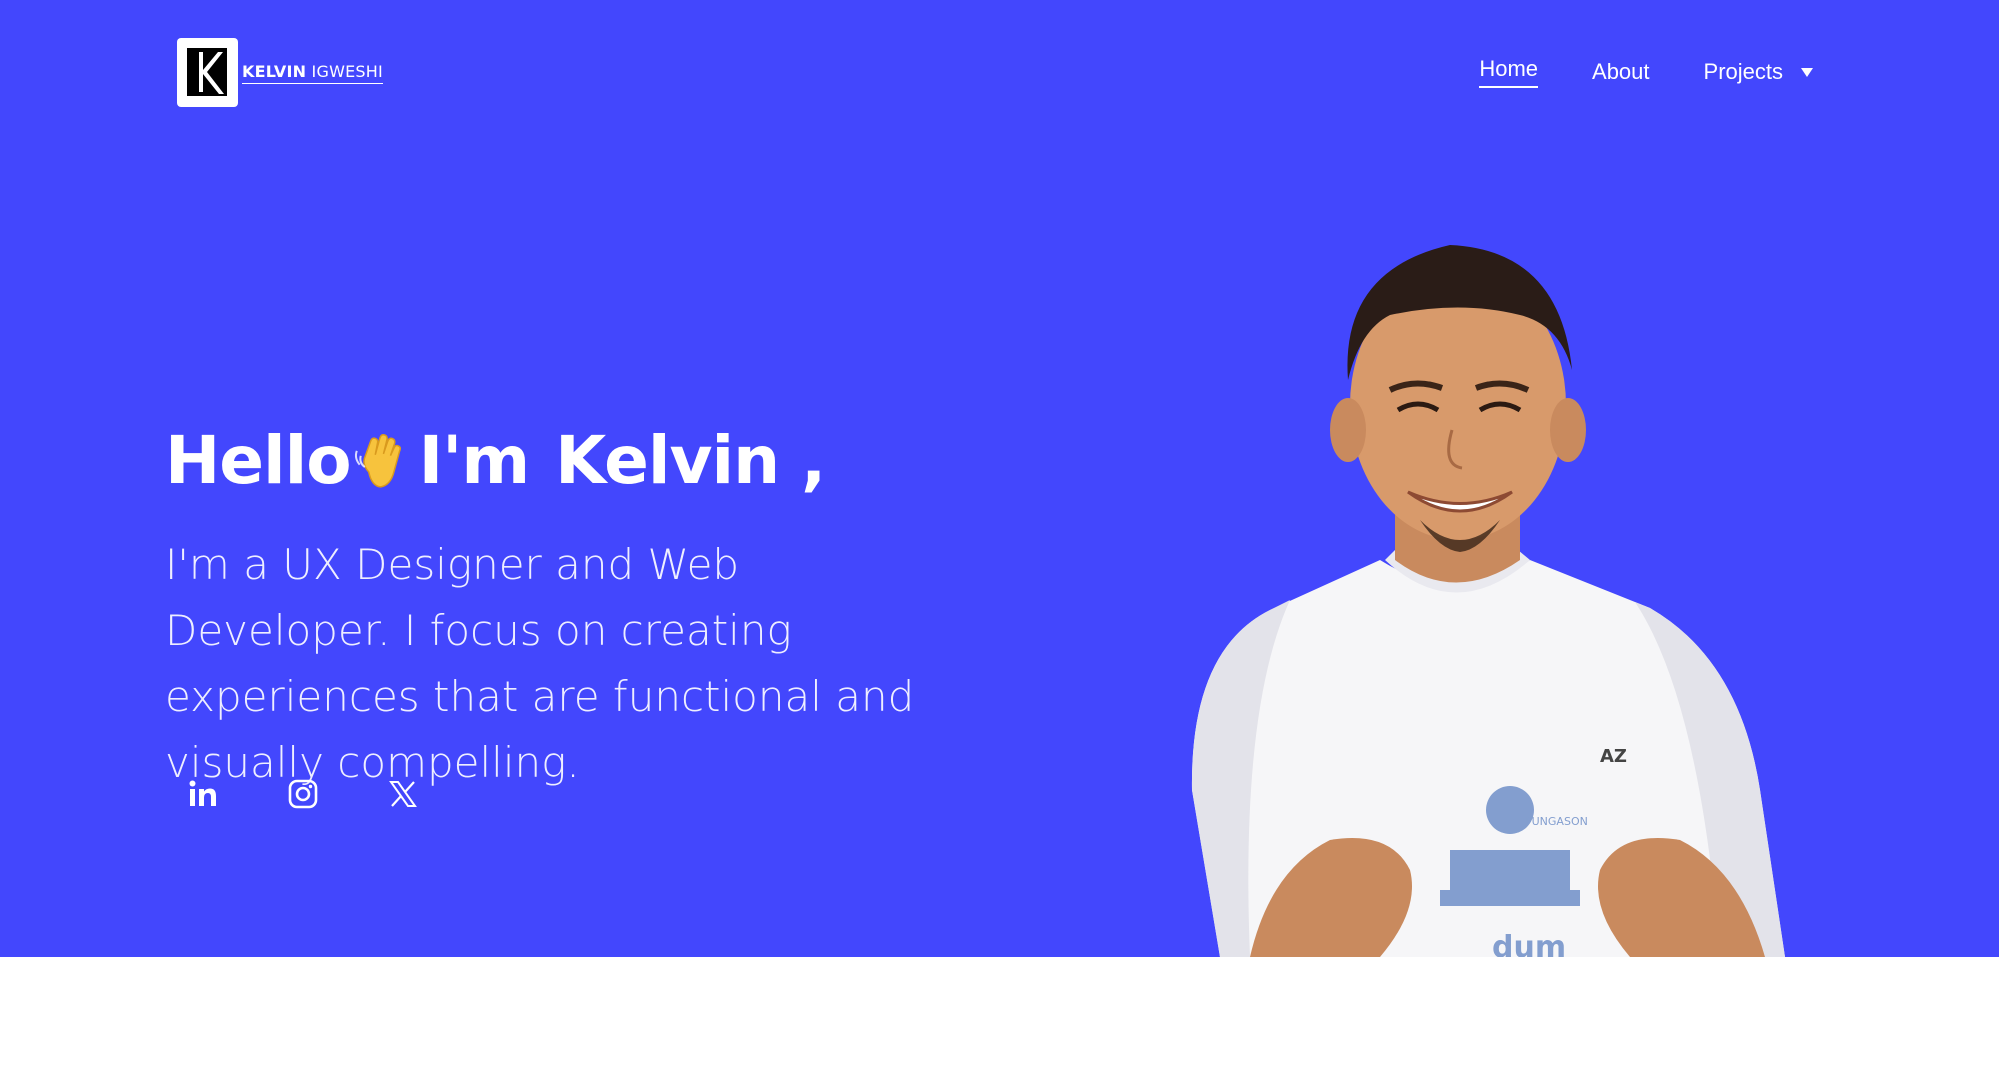 This screenshot has height=1068, width=1999. I want to click on logo-first-name: KELVIN, so click(274, 71).